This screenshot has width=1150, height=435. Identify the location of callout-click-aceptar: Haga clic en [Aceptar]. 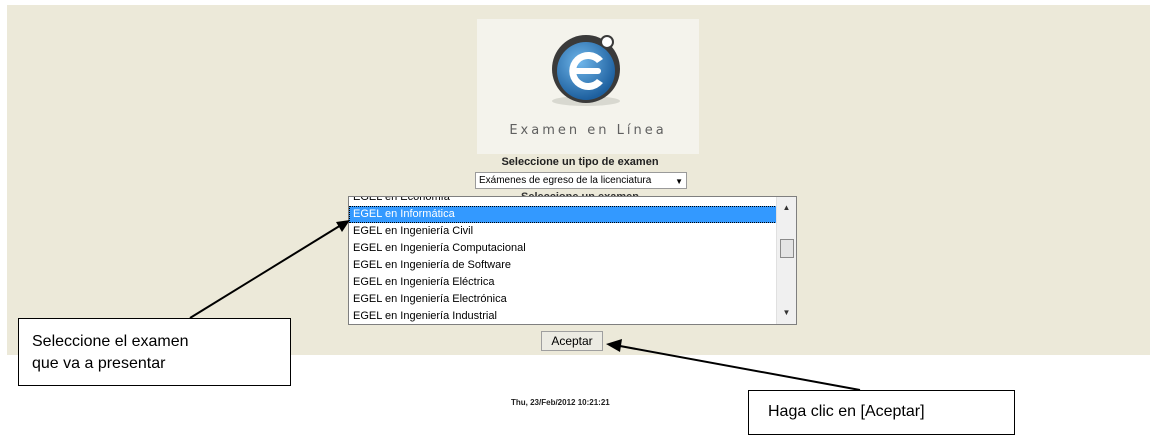
(881, 412).